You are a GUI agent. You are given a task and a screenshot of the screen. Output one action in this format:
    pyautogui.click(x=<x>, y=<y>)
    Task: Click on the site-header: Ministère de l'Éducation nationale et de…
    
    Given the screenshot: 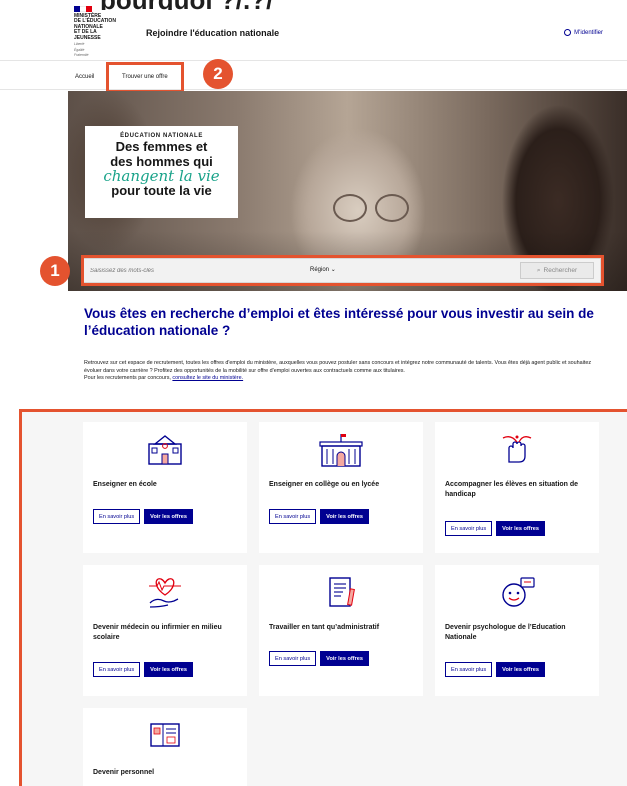 What is the action you would take?
    pyautogui.click(x=347, y=29)
    